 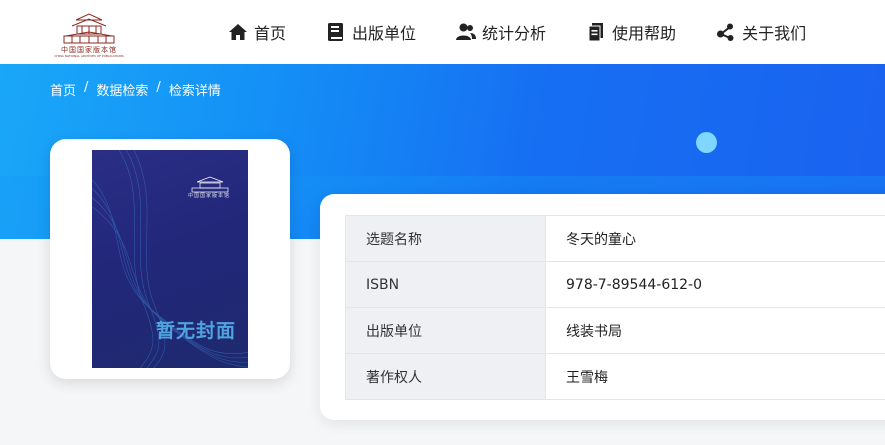 What do you see at coordinates (715, 376) in the screenshot?
I see `copyright-owner-value: 王雪梅` at bounding box center [715, 376].